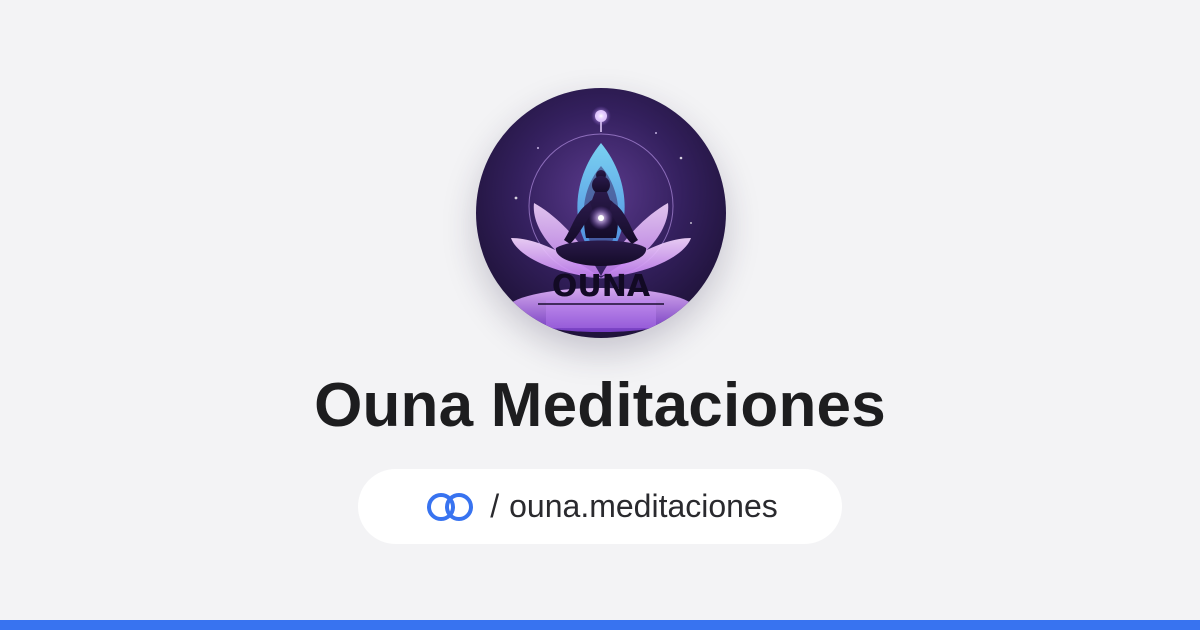 The image size is (1200, 630). Describe the element at coordinates (450, 506) in the screenshot. I see `linked-rings-icon` at that location.